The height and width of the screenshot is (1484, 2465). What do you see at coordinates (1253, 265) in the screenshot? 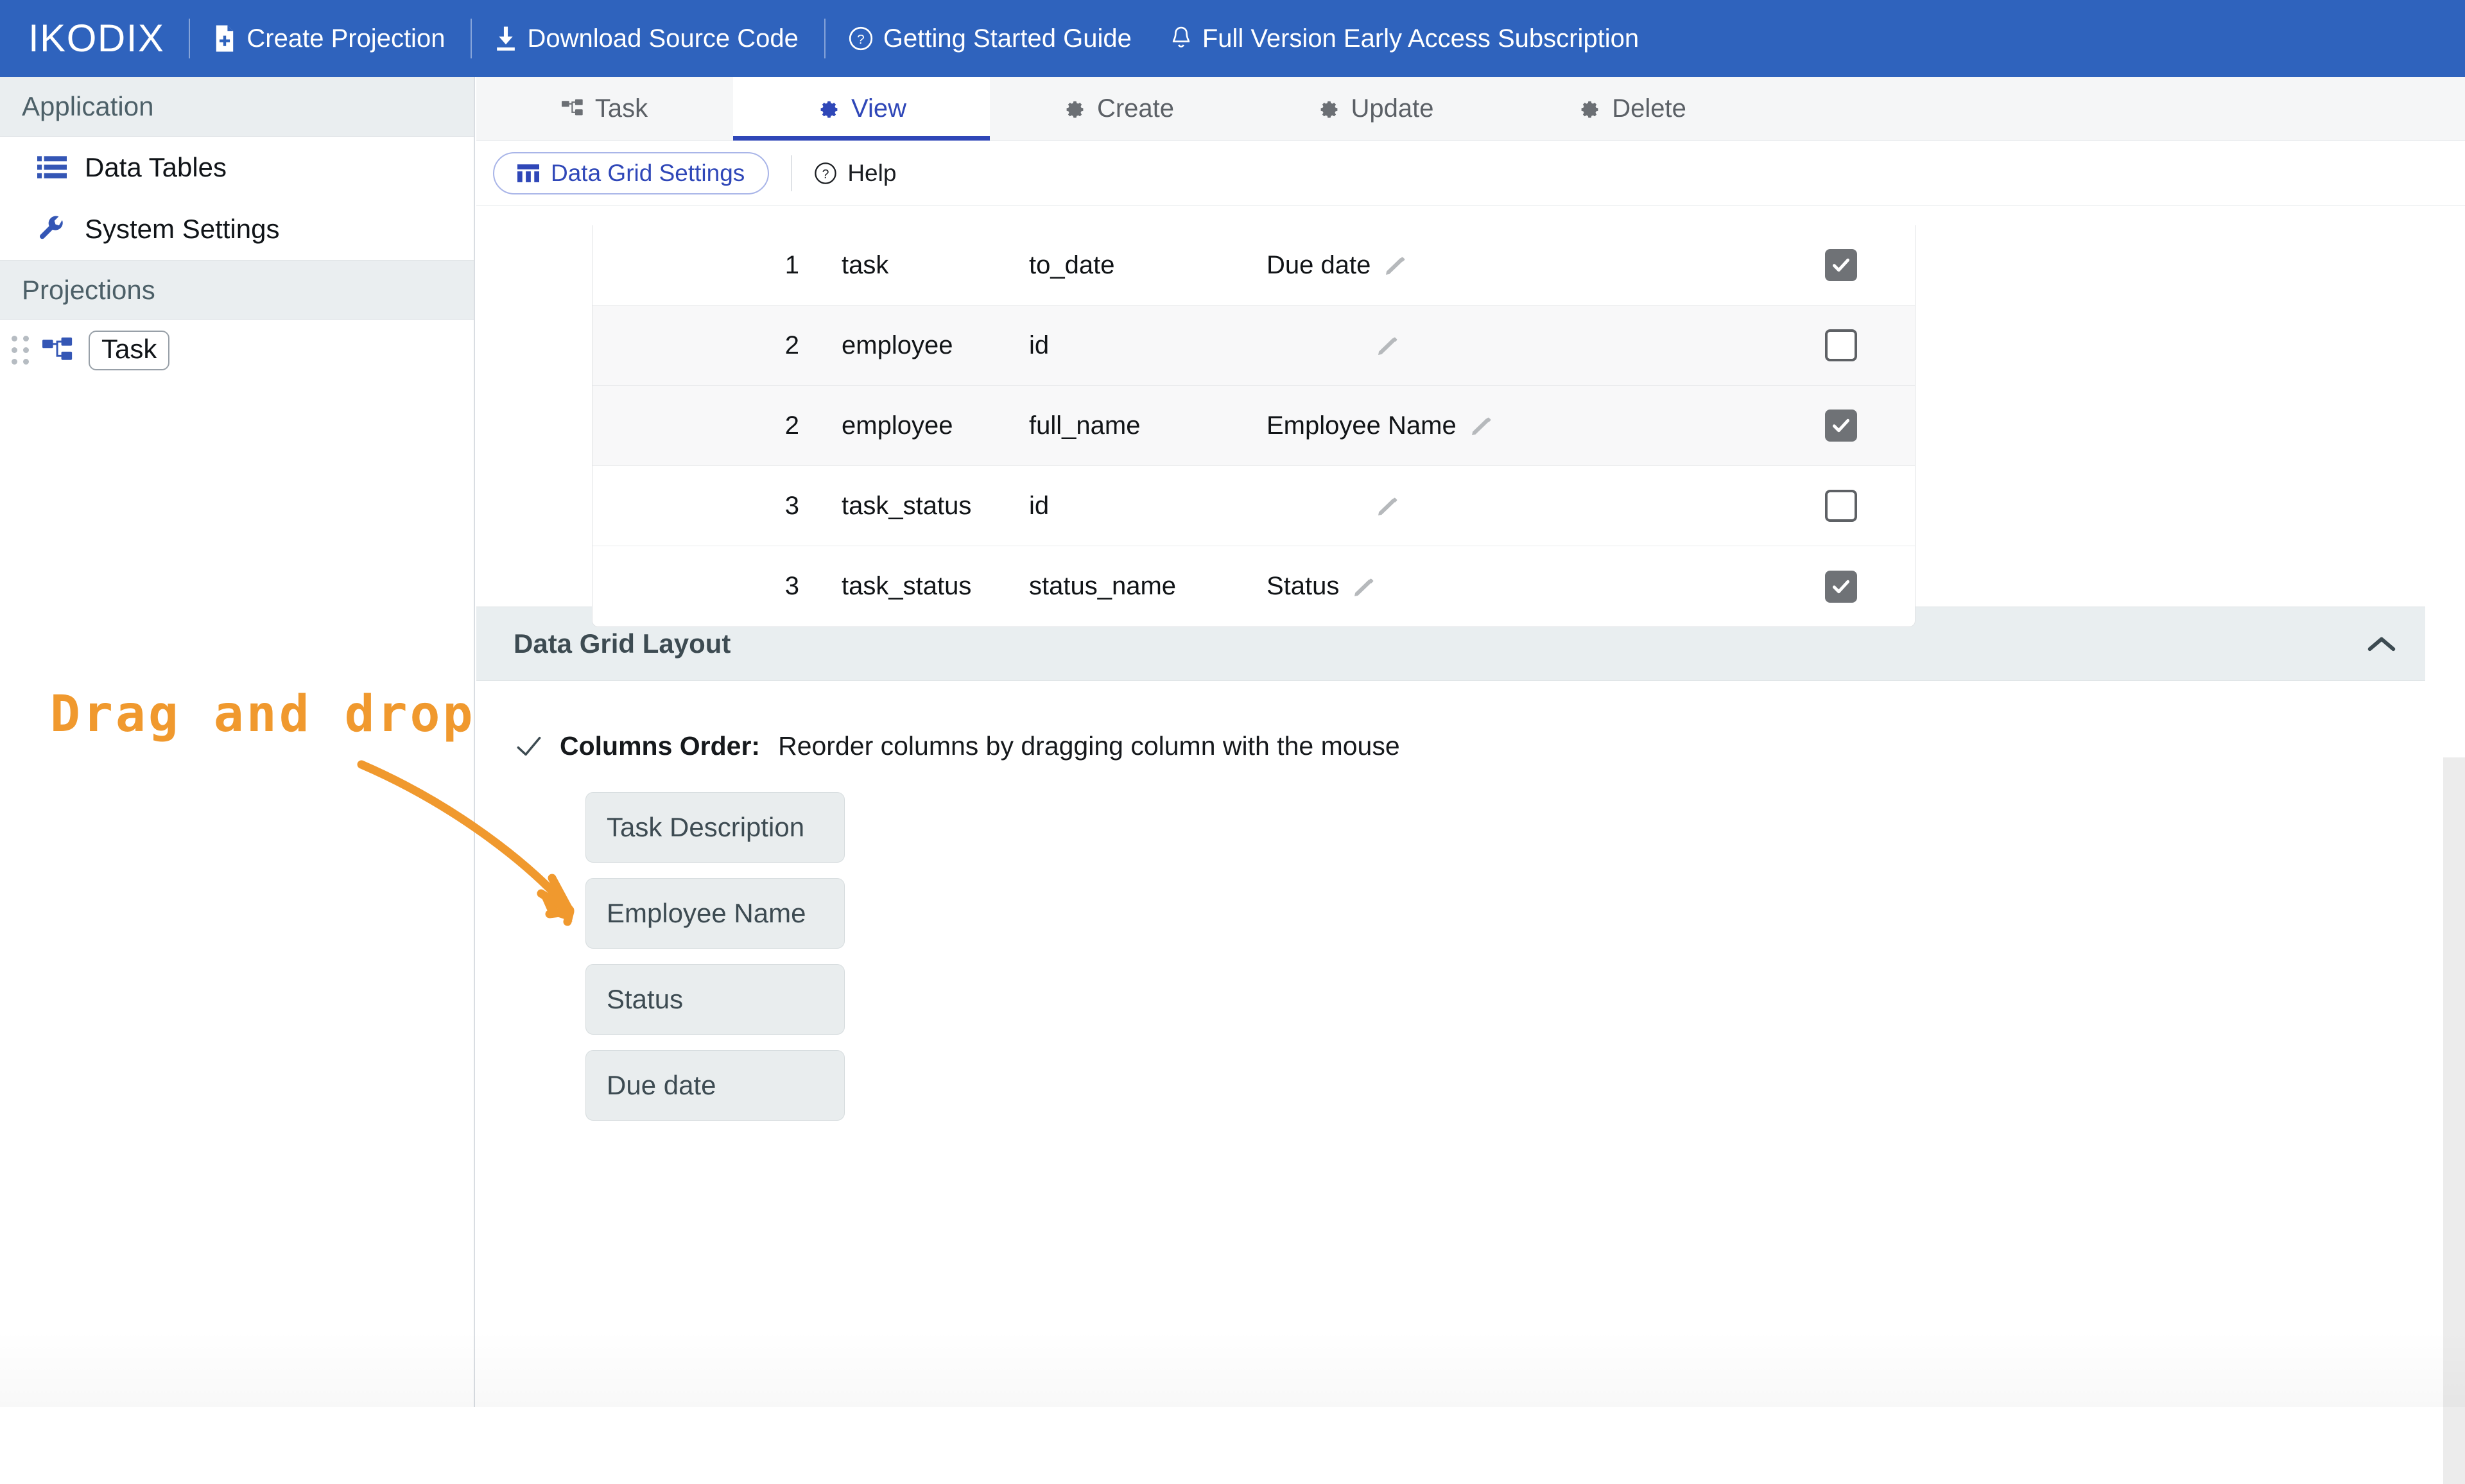
I see `table-row: 1 task to_date Due date` at bounding box center [1253, 265].